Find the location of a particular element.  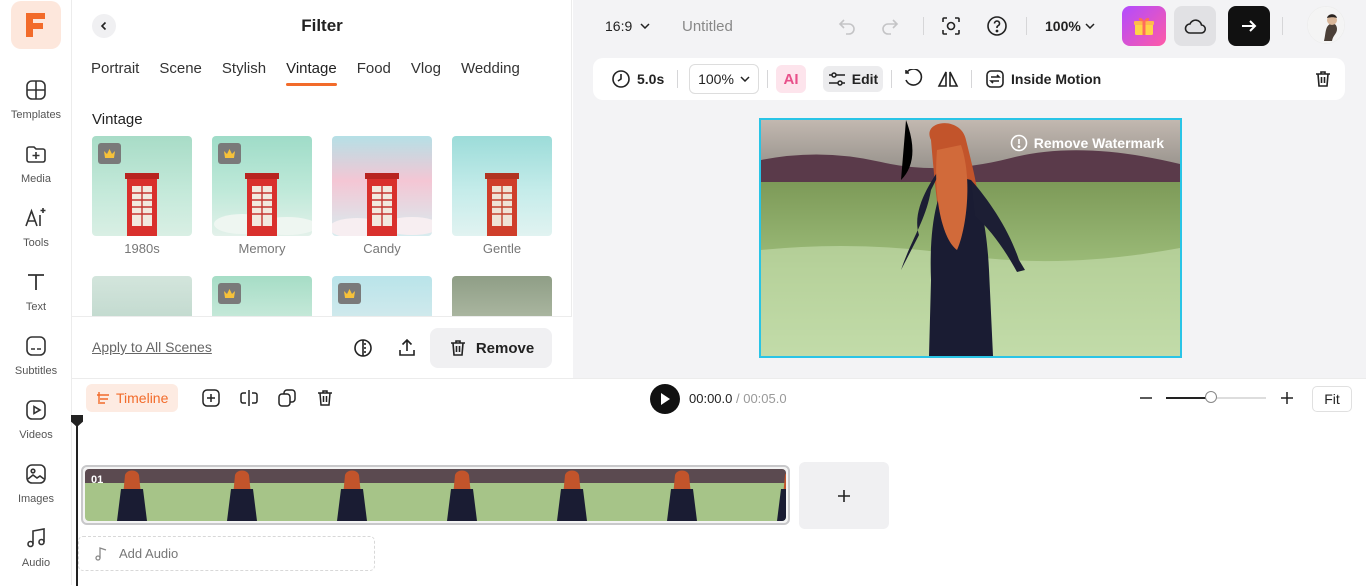

avatar is located at coordinates (1326, 25).